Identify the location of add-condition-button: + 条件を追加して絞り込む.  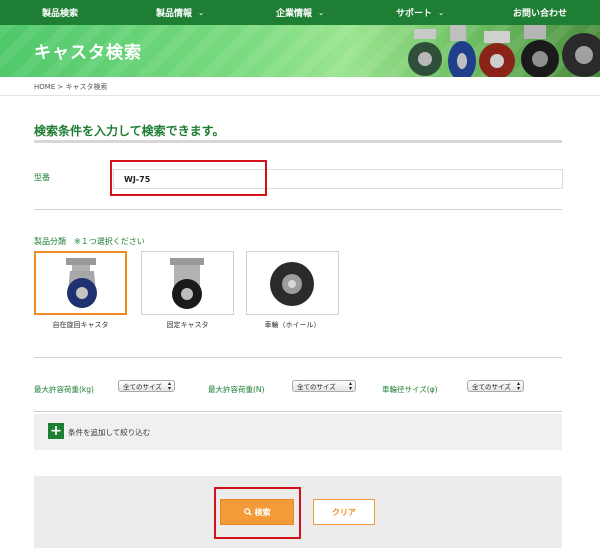
(298, 432).